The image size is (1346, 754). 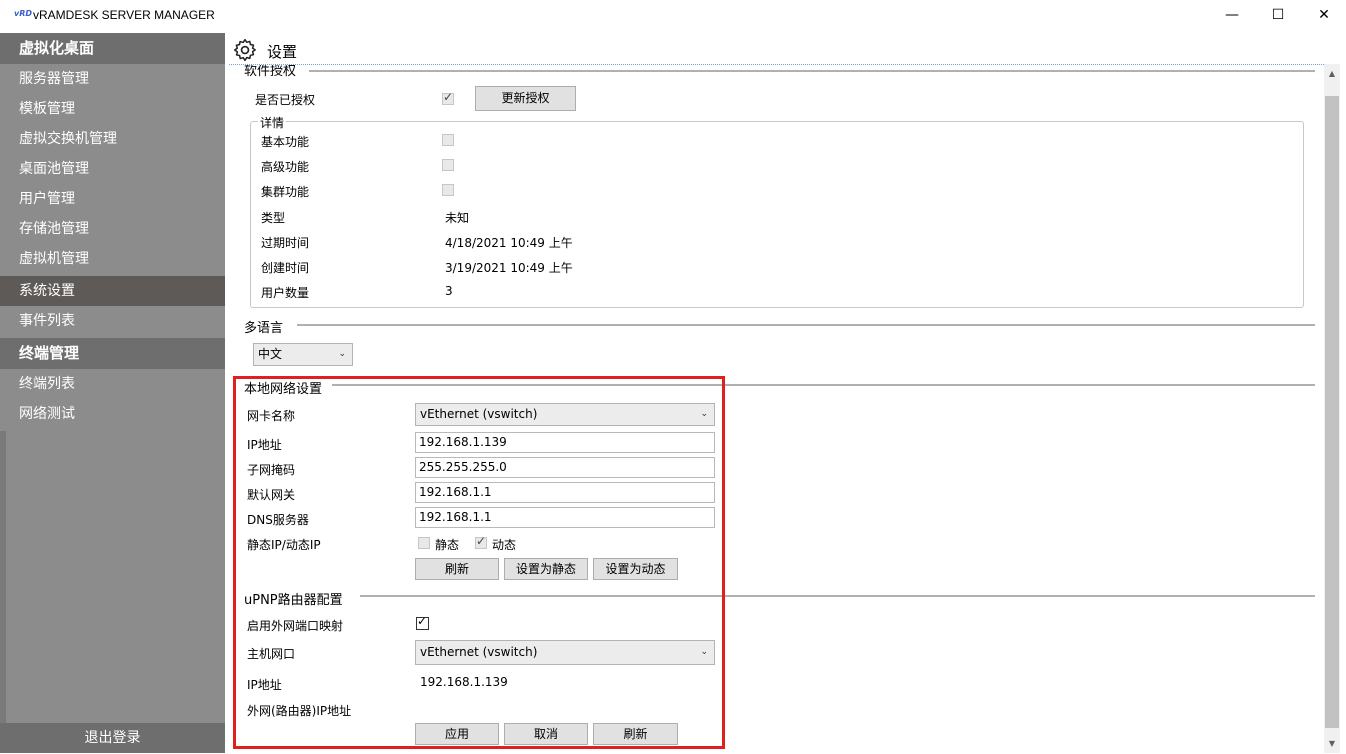 What do you see at coordinates (273, 218) in the screenshot?
I see `type-label: 类型` at bounding box center [273, 218].